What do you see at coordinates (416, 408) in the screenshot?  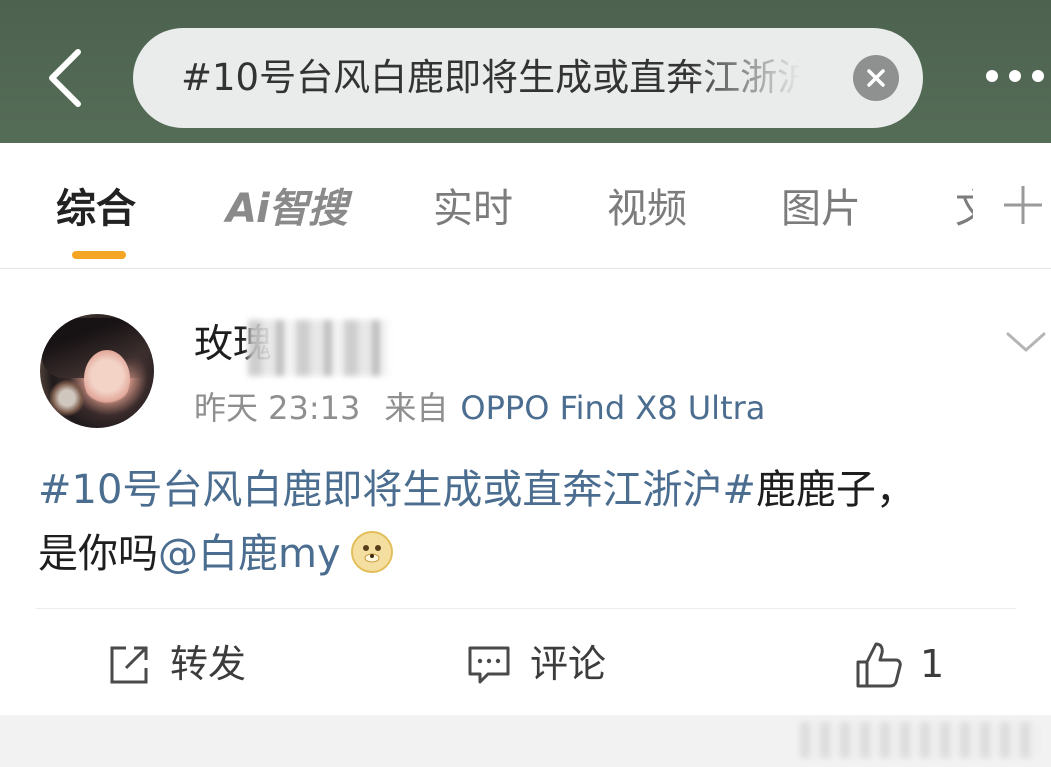 I see `source-label: 来自` at bounding box center [416, 408].